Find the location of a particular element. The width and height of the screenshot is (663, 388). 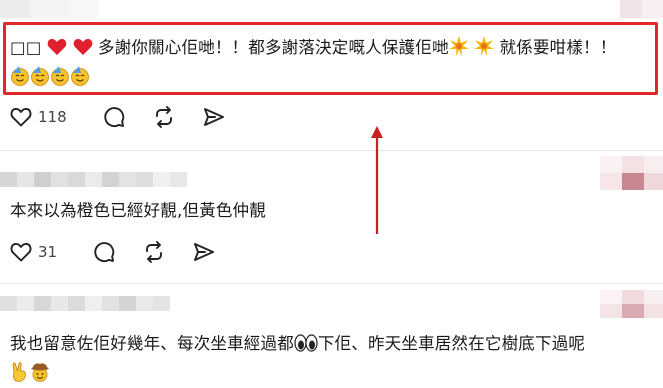

like-button: 118 is located at coordinates (38, 117).